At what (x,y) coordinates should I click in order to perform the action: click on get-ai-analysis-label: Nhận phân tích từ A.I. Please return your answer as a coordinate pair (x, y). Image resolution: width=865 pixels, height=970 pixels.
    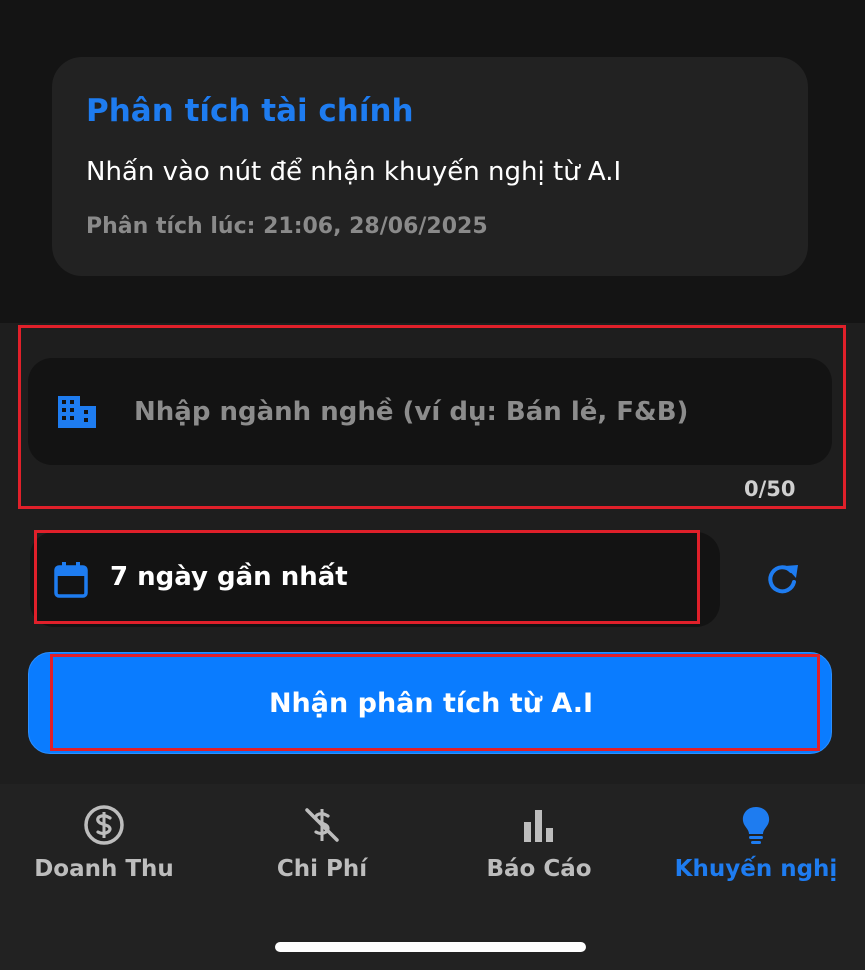
    Looking at the image, I should click on (431, 703).